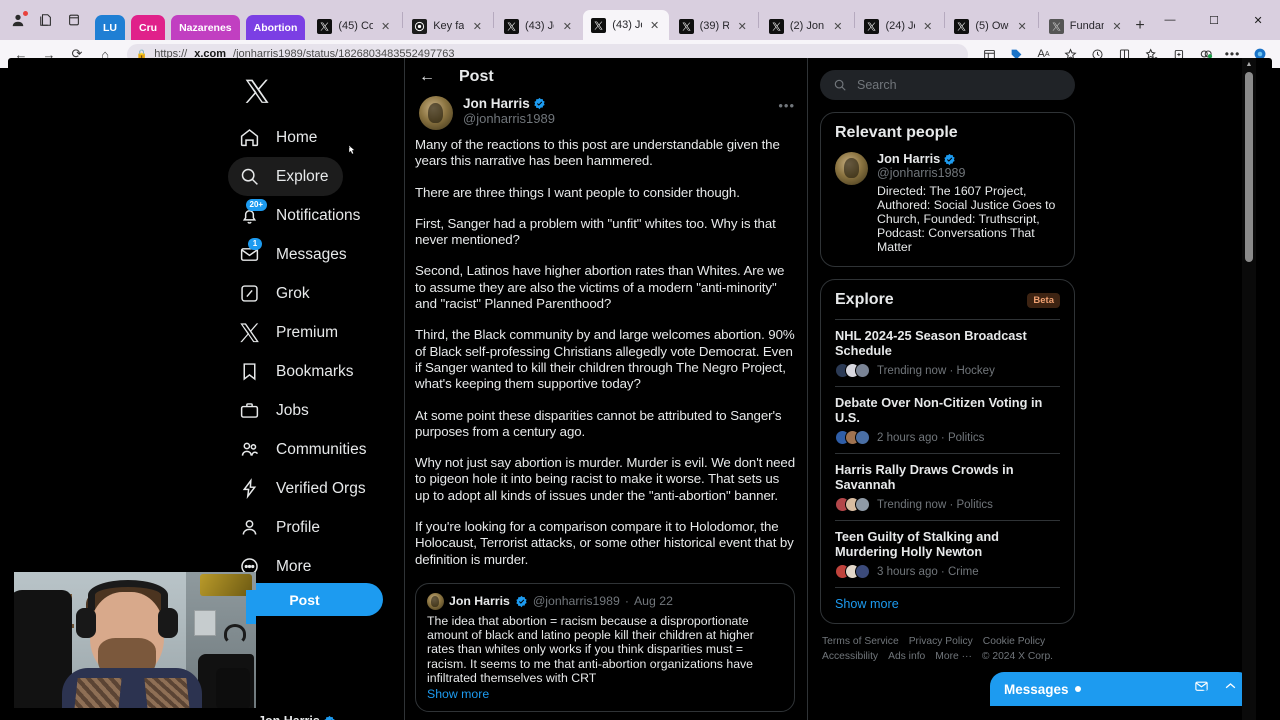  What do you see at coordinates (1121, 689) in the screenshot?
I see `messages-dock: Messages` at bounding box center [1121, 689].